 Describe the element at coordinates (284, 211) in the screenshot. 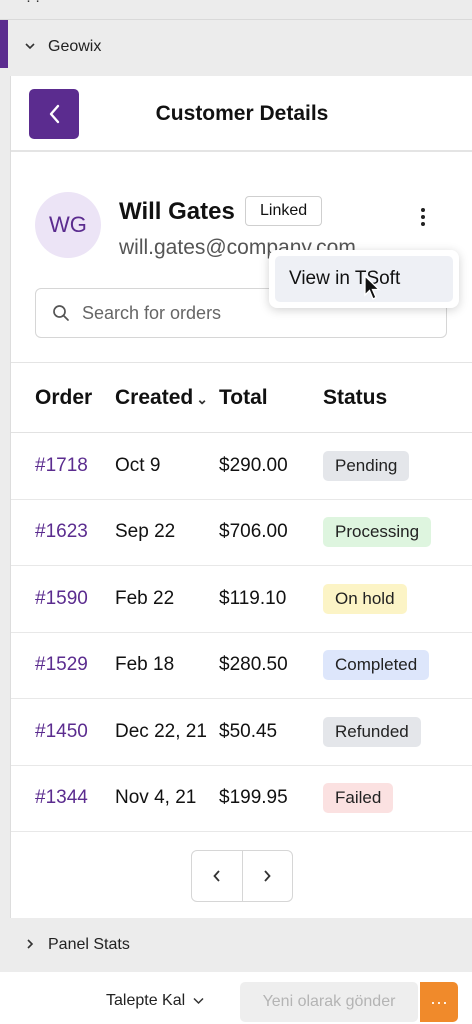

I see `linked-badge: Linked` at that location.